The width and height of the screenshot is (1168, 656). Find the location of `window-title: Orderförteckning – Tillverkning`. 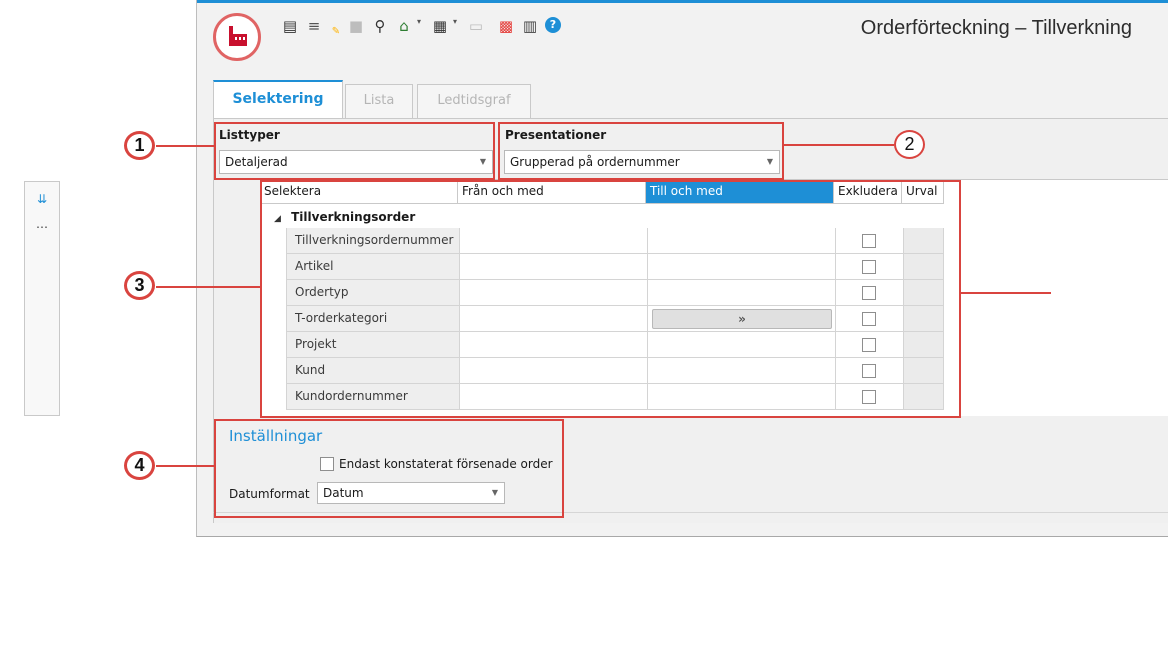

window-title: Orderförteckning – Tillverkning is located at coordinates (996, 28).